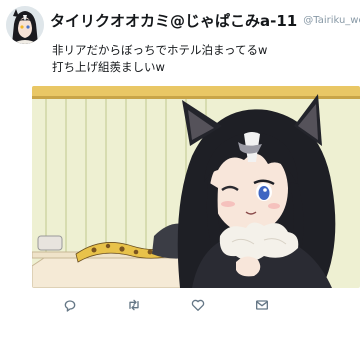  Describe the element at coordinates (331, 20) in the screenshot. I see `user-handle: @Tairiku_wolf` at that location.